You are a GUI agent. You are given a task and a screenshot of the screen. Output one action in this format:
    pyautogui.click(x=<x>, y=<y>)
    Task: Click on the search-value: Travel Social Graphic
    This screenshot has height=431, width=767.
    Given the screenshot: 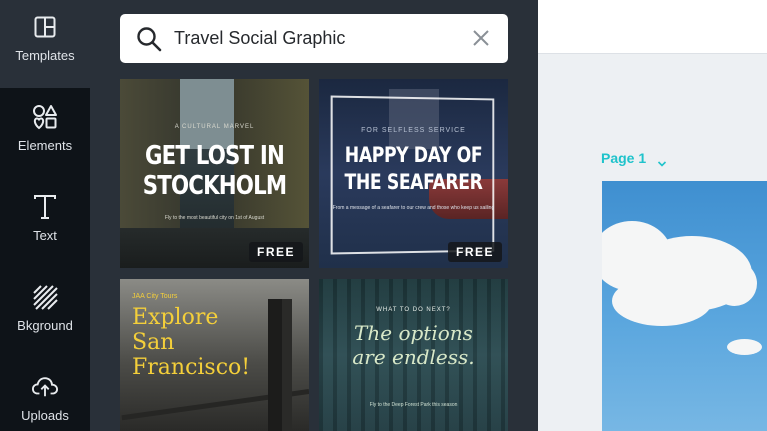 What is the action you would take?
    pyautogui.click(x=260, y=38)
    